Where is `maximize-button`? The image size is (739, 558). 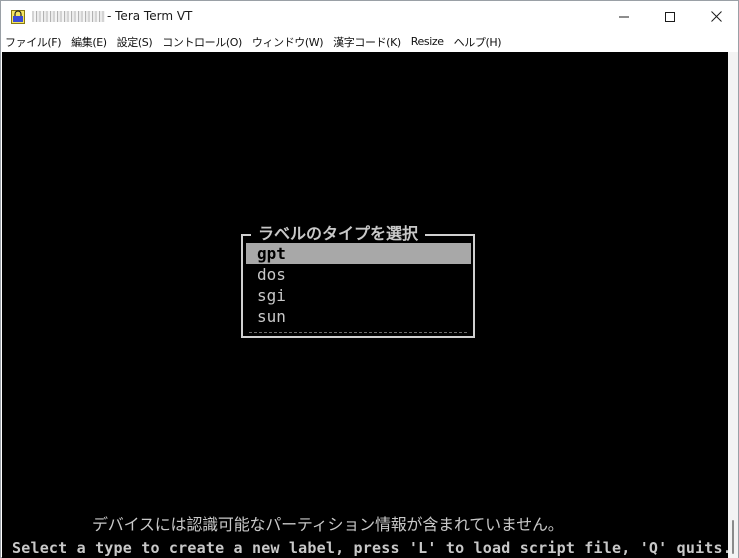
maximize-button is located at coordinates (670, 16).